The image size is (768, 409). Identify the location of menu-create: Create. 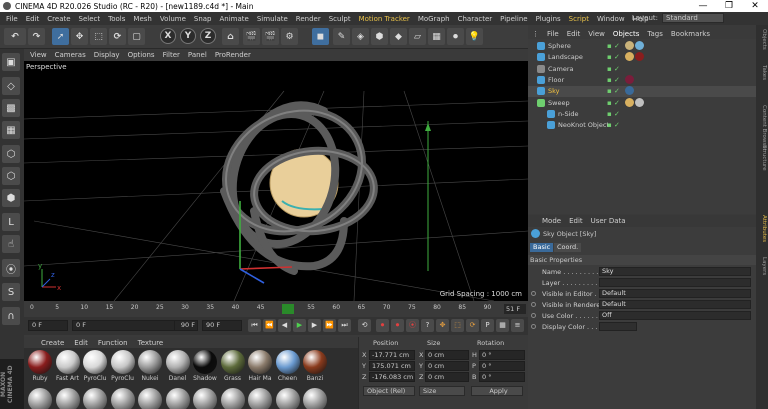
(58, 19).